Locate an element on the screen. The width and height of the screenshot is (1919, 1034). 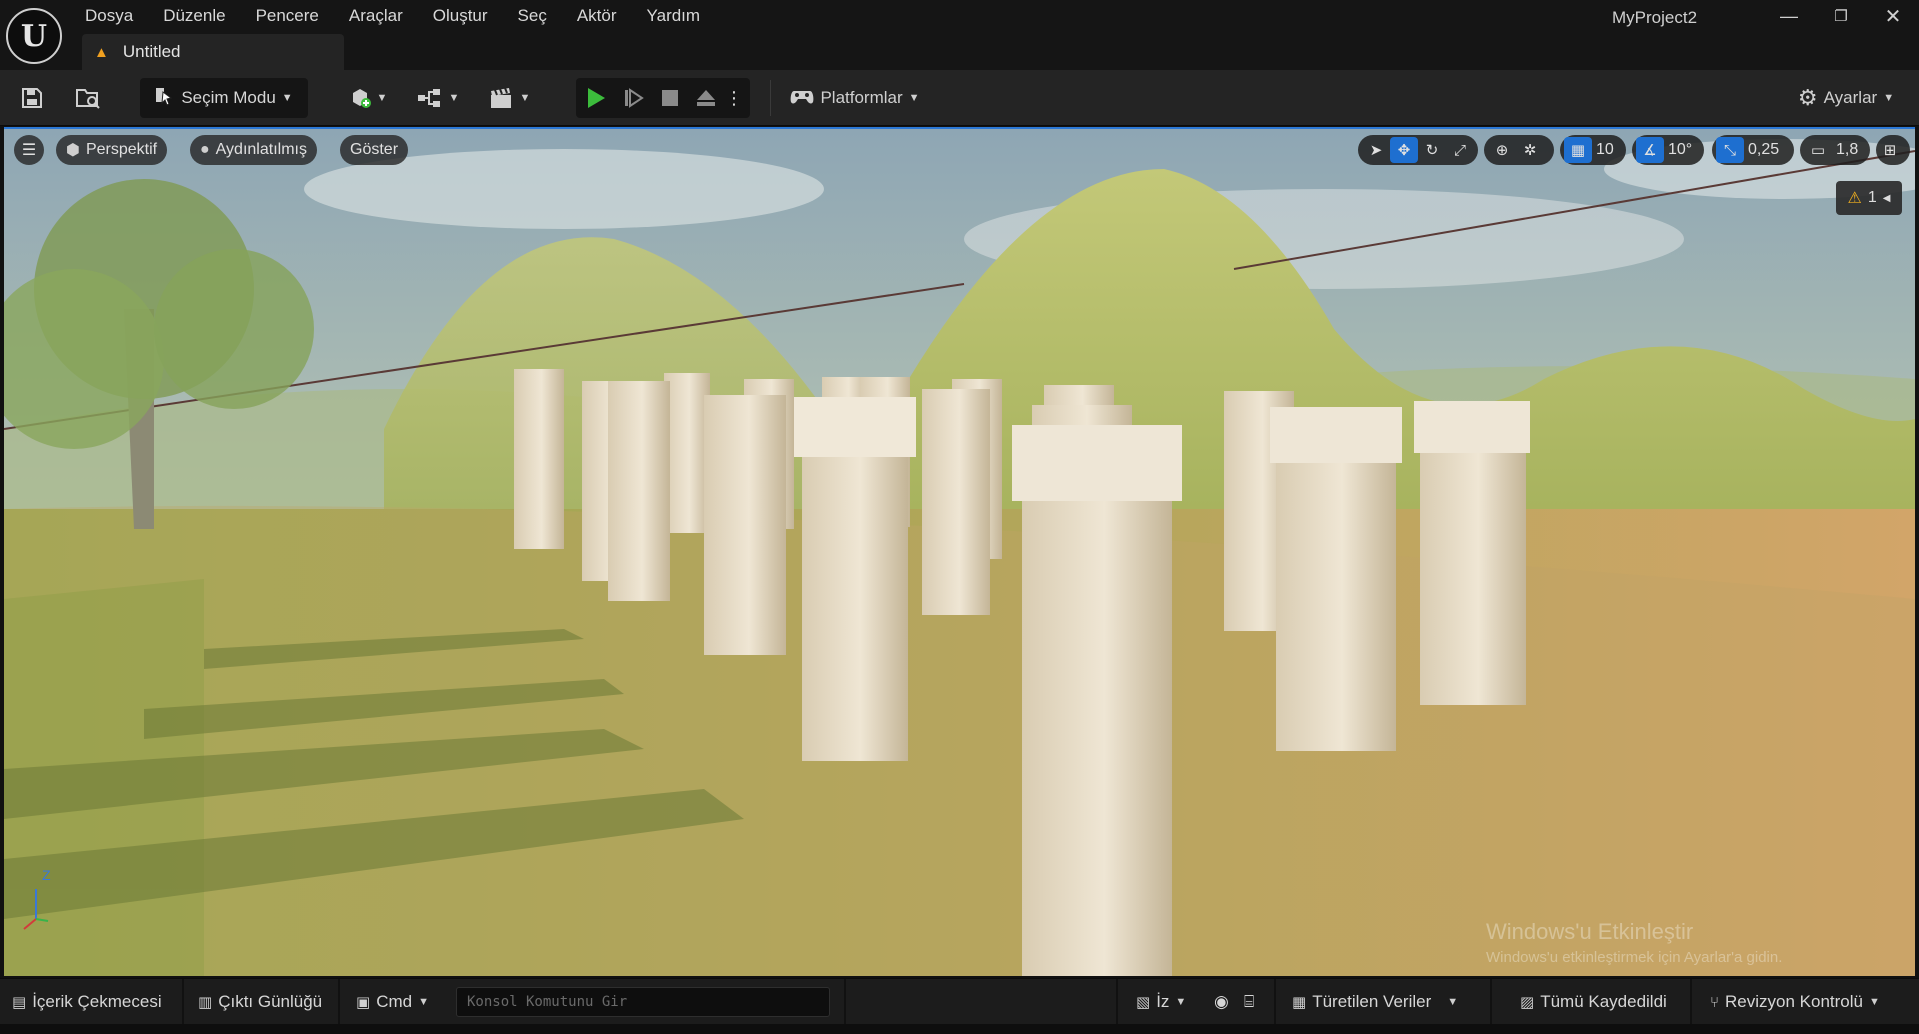
bottom-edge is located at coordinates (959, 1029).